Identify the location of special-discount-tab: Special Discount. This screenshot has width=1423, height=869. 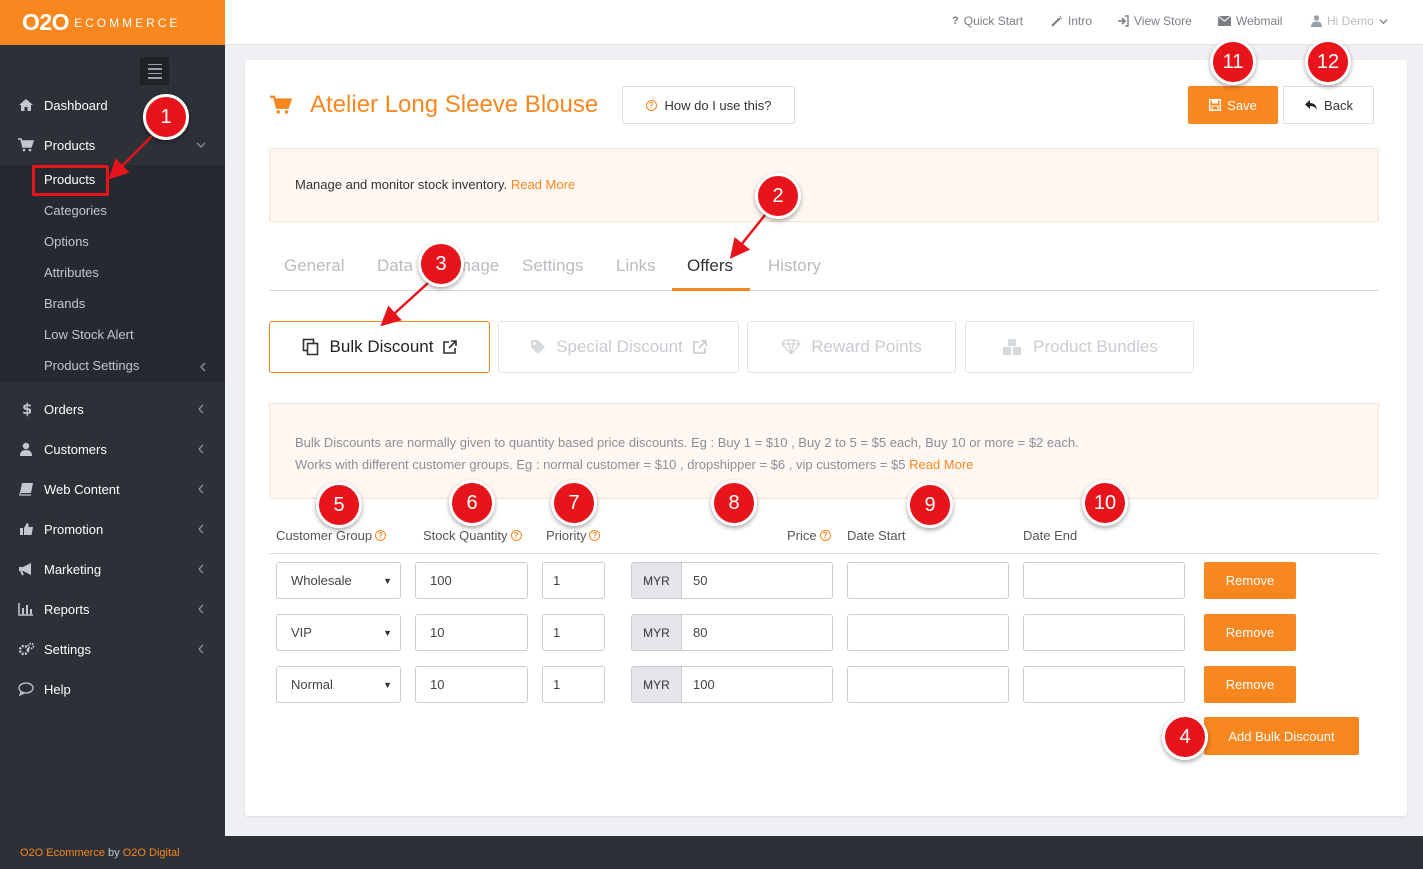
(618, 347).